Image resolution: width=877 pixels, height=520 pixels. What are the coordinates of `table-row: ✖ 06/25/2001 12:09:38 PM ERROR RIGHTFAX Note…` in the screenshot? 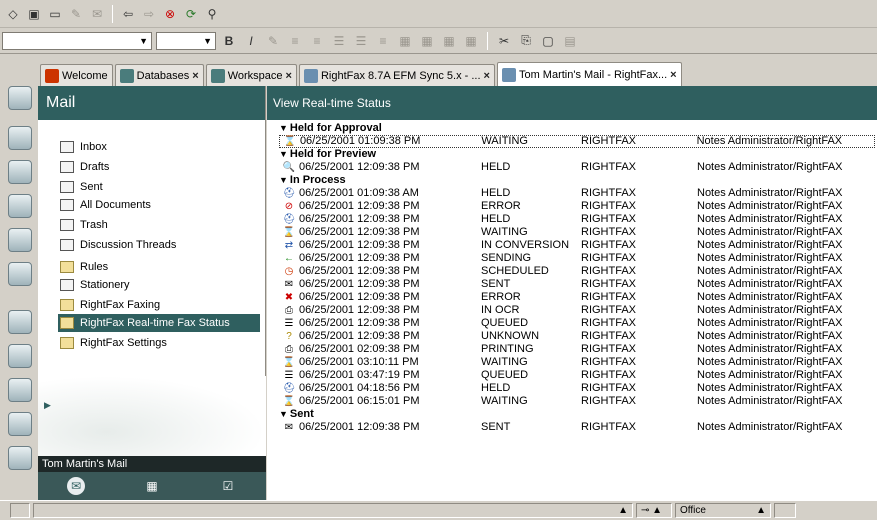 It's located at (577, 297).